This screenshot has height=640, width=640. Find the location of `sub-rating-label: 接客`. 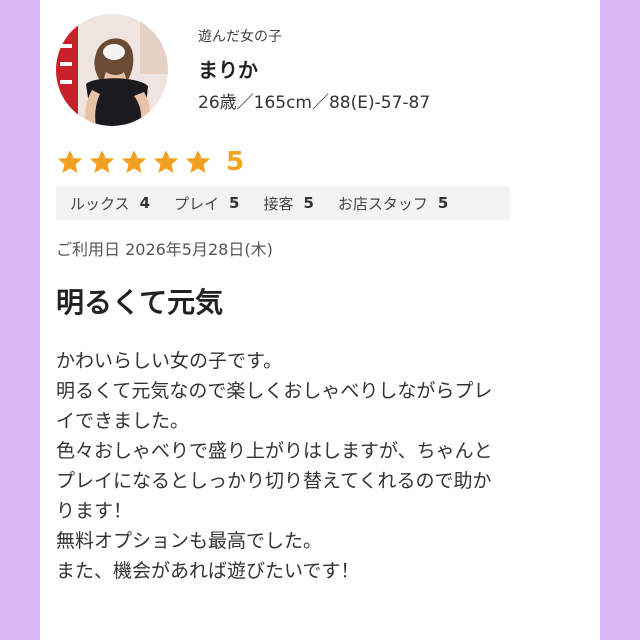

sub-rating-label: 接客 is located at coordinates (278, 203).